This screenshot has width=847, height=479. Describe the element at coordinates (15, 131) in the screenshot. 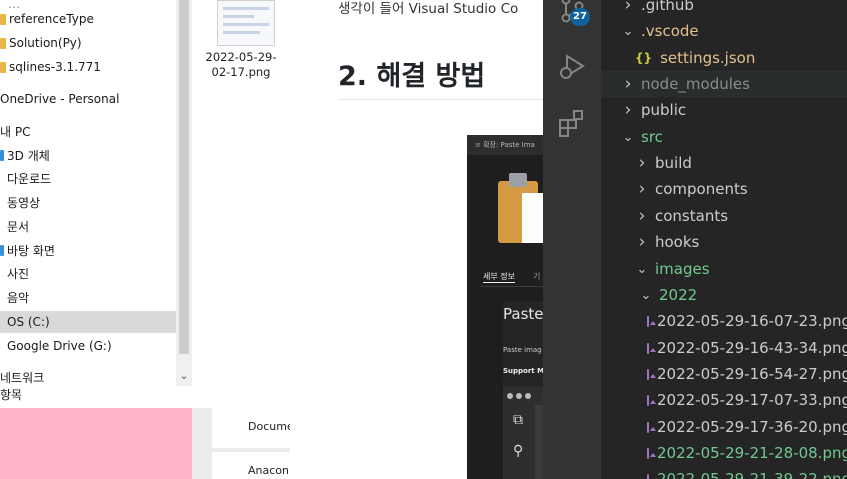

I see `nav-item-this-pc: 내 PC` at that location.